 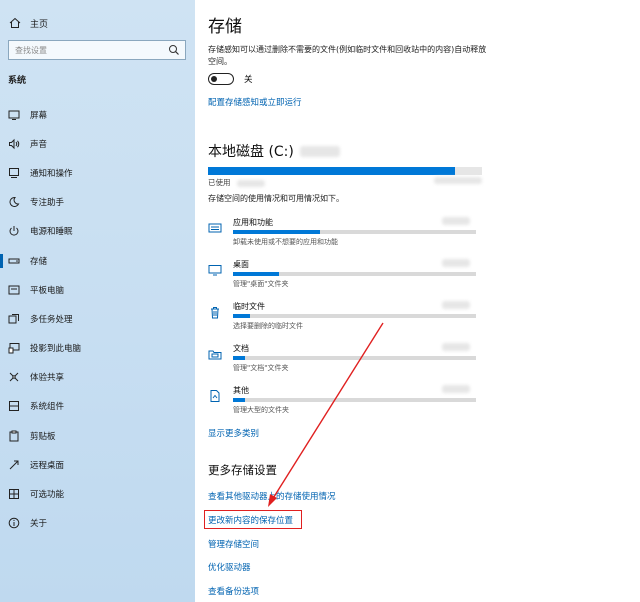 I want to click on home-label: 主页, so click(x=39, y=24).